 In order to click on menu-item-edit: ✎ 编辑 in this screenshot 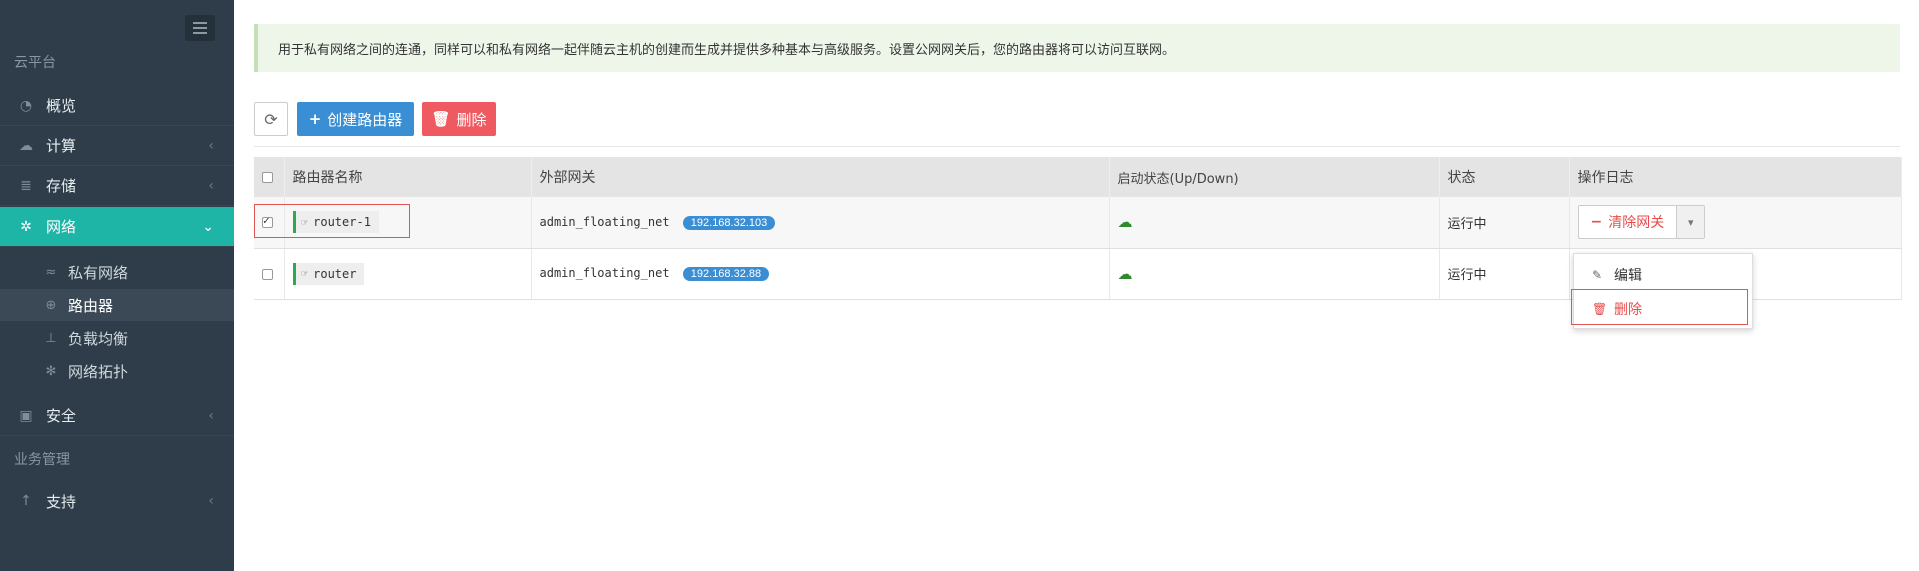, I will do `click(1664, 275)`.